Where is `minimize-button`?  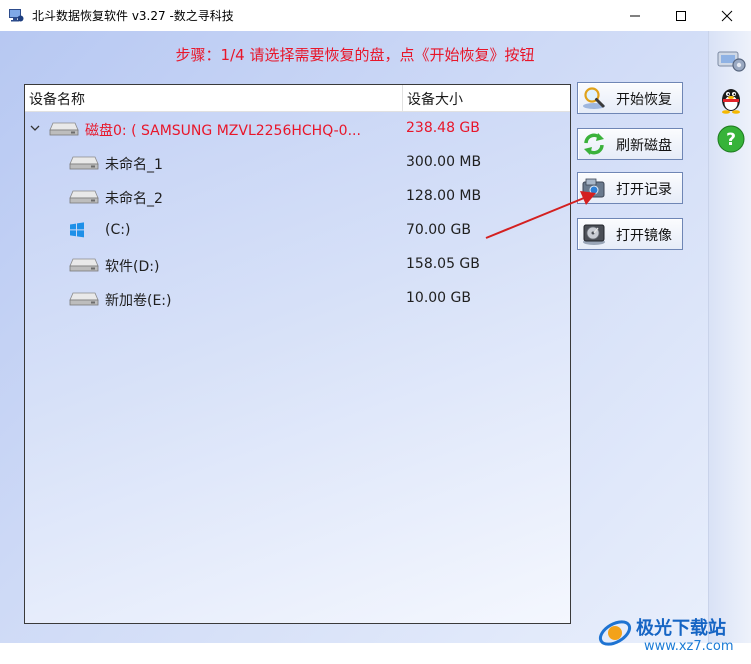 minimize-button is located at coordinates (635, 15).